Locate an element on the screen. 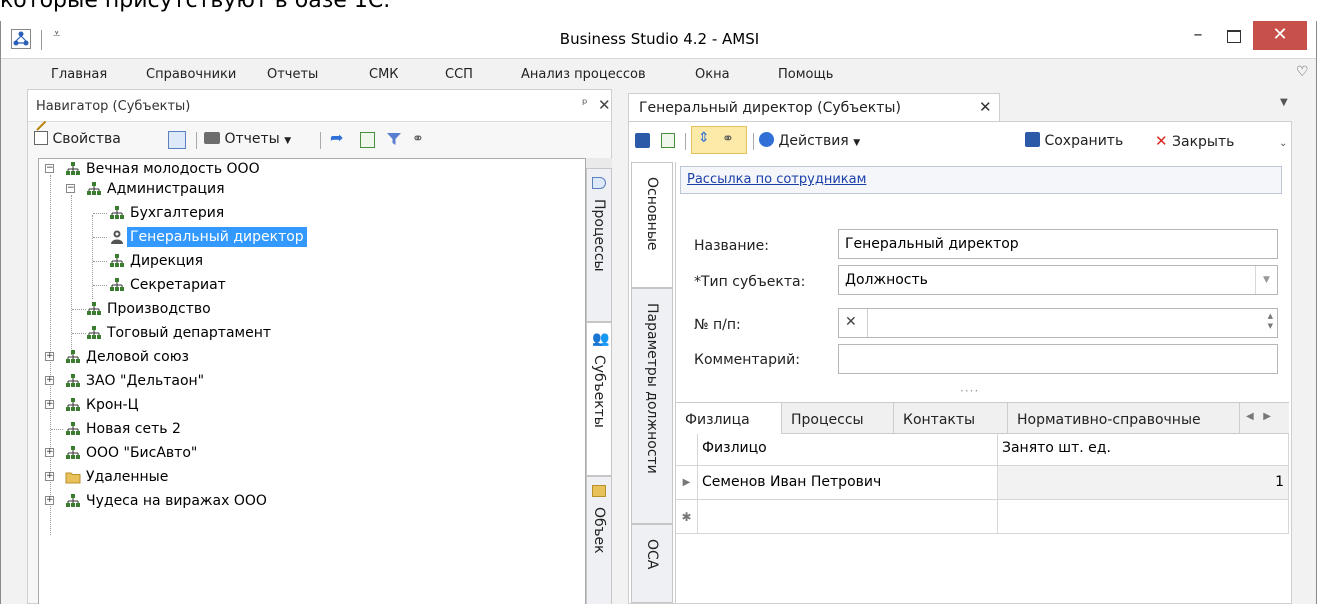 This screenshot has width=1317, height=604. subject-type-label: *Тип субъекта: is located at coordinates (750, 282).